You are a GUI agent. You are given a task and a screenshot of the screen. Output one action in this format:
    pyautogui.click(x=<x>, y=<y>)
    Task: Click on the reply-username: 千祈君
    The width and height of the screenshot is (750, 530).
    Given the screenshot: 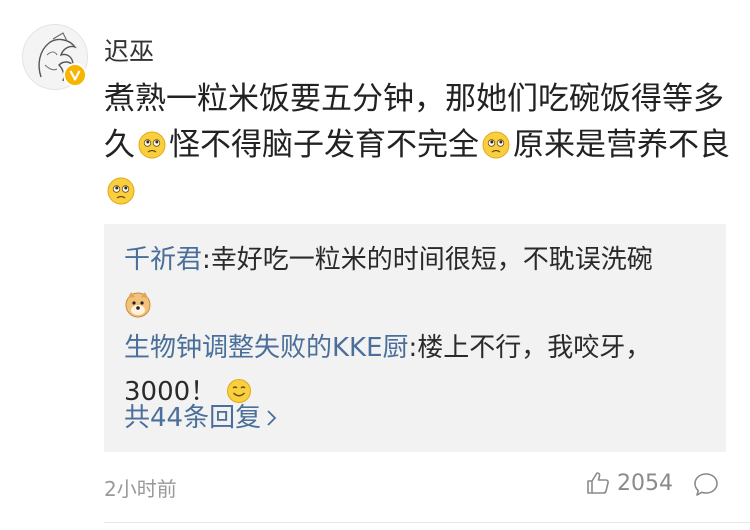 What is the action you would take?
    pyautogui.click(x=163, y=260)
    